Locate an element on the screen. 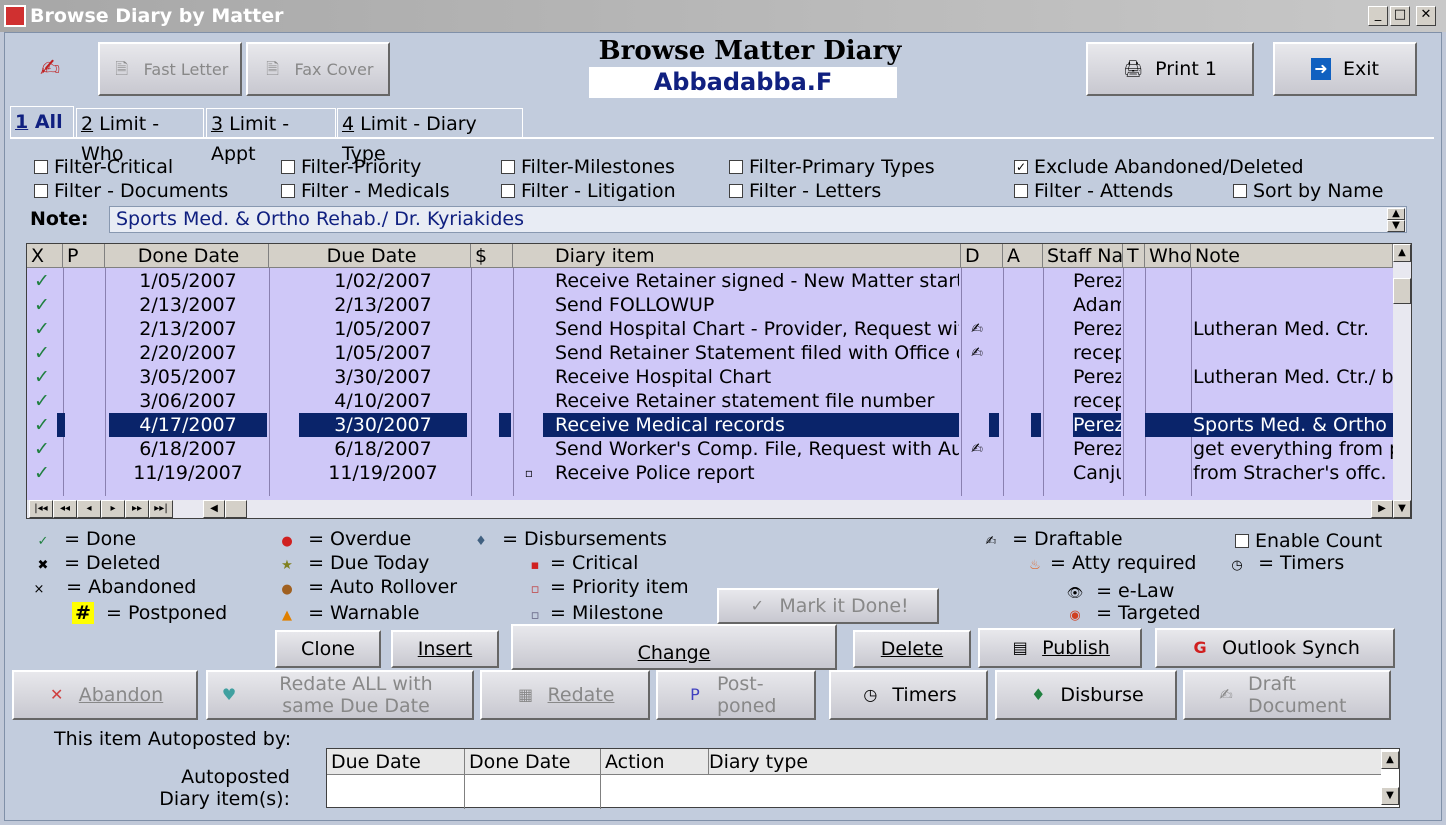 Image resolution: width=1446 pixels, height=825 pixels. note-cell: Lutheran Med. Ctr./ bill is located at coordinates (1292, 377).